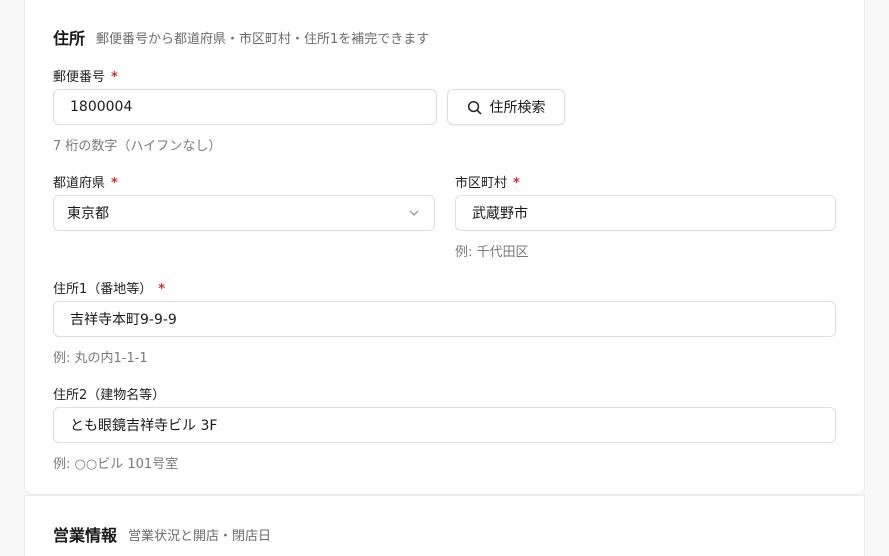  I want to click on prefecture-label: 都道府県 *, so click(85, 181).